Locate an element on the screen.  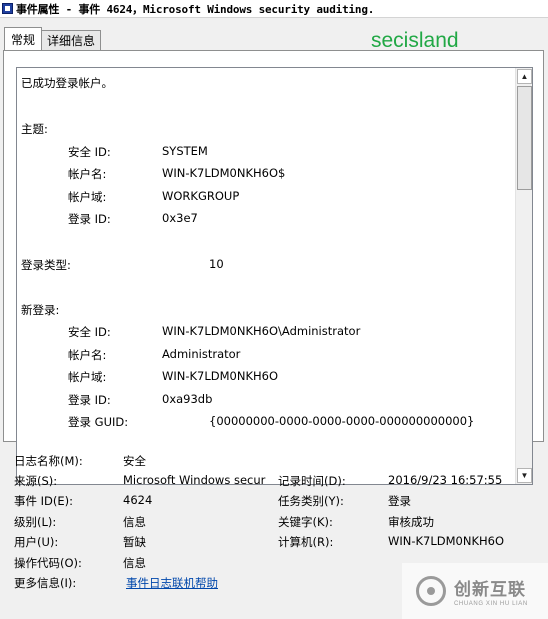
logged-value: 2016/9/23 16:57:55 is located at coordinates (445, 480).